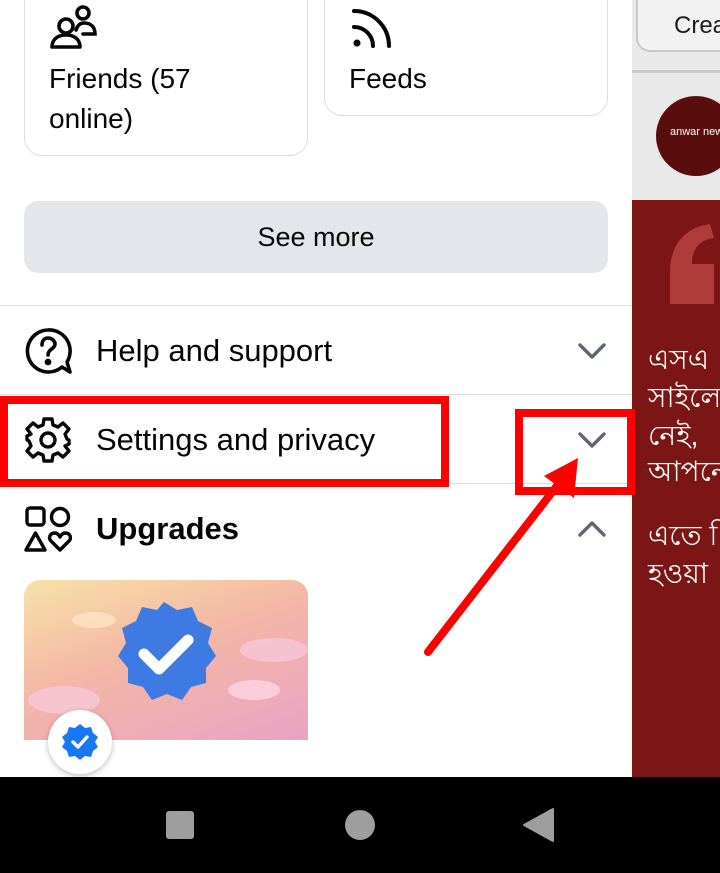 Image resolution: width=720 pixels, height=873 pixels. I want to click on rss-icon, so click(371, 28).